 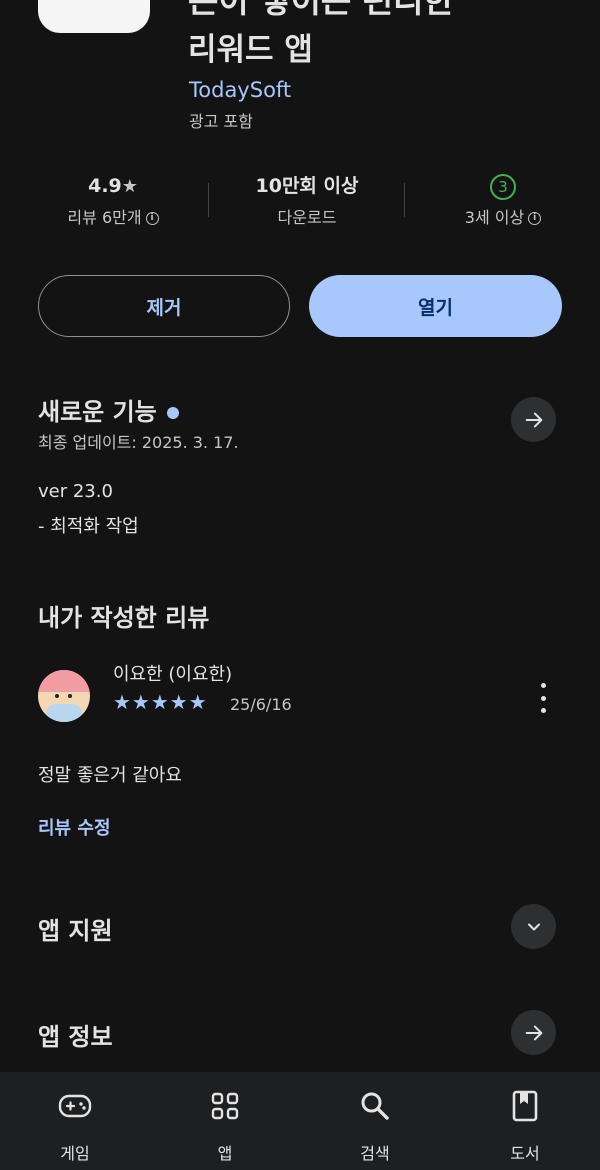 What do you see at coordinates (494, 217) in the screenshot?
I see `age-rating-label: 3세 이상` at bounding box center [494, 217].